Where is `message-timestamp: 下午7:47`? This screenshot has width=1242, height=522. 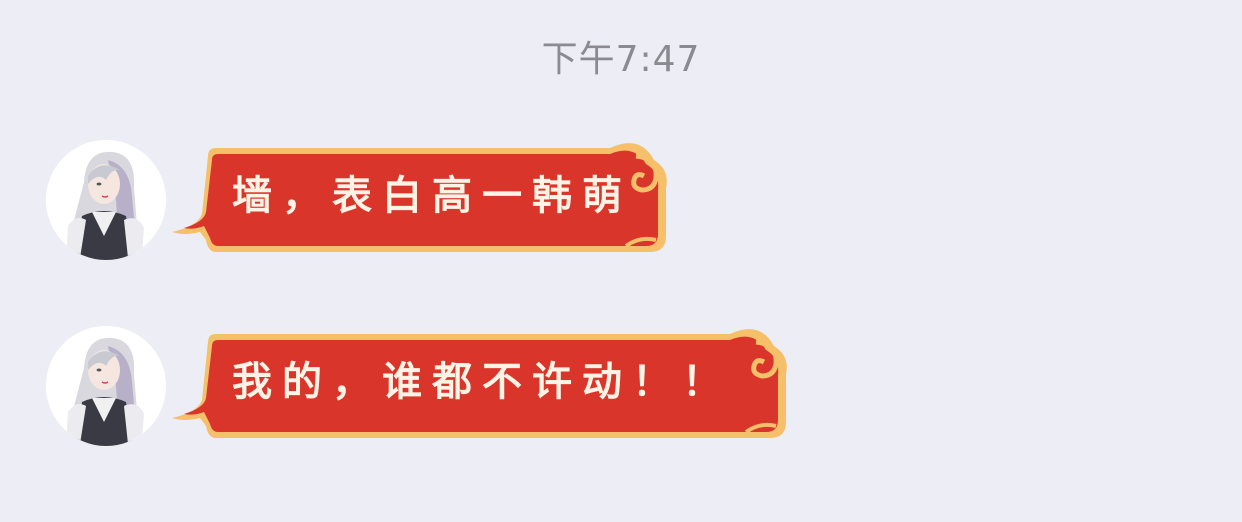 message-timestamp: 下午7:47 is located at coordinates (621, 59).